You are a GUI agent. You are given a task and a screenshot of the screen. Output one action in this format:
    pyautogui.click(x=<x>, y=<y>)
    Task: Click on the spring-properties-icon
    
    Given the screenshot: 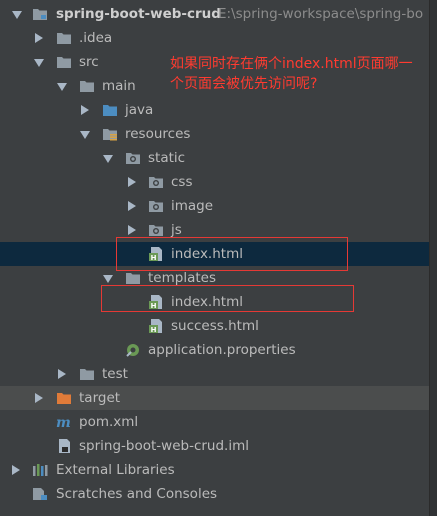 What is the action you would take?
    pyautogui.click(x=132, y=350)
    